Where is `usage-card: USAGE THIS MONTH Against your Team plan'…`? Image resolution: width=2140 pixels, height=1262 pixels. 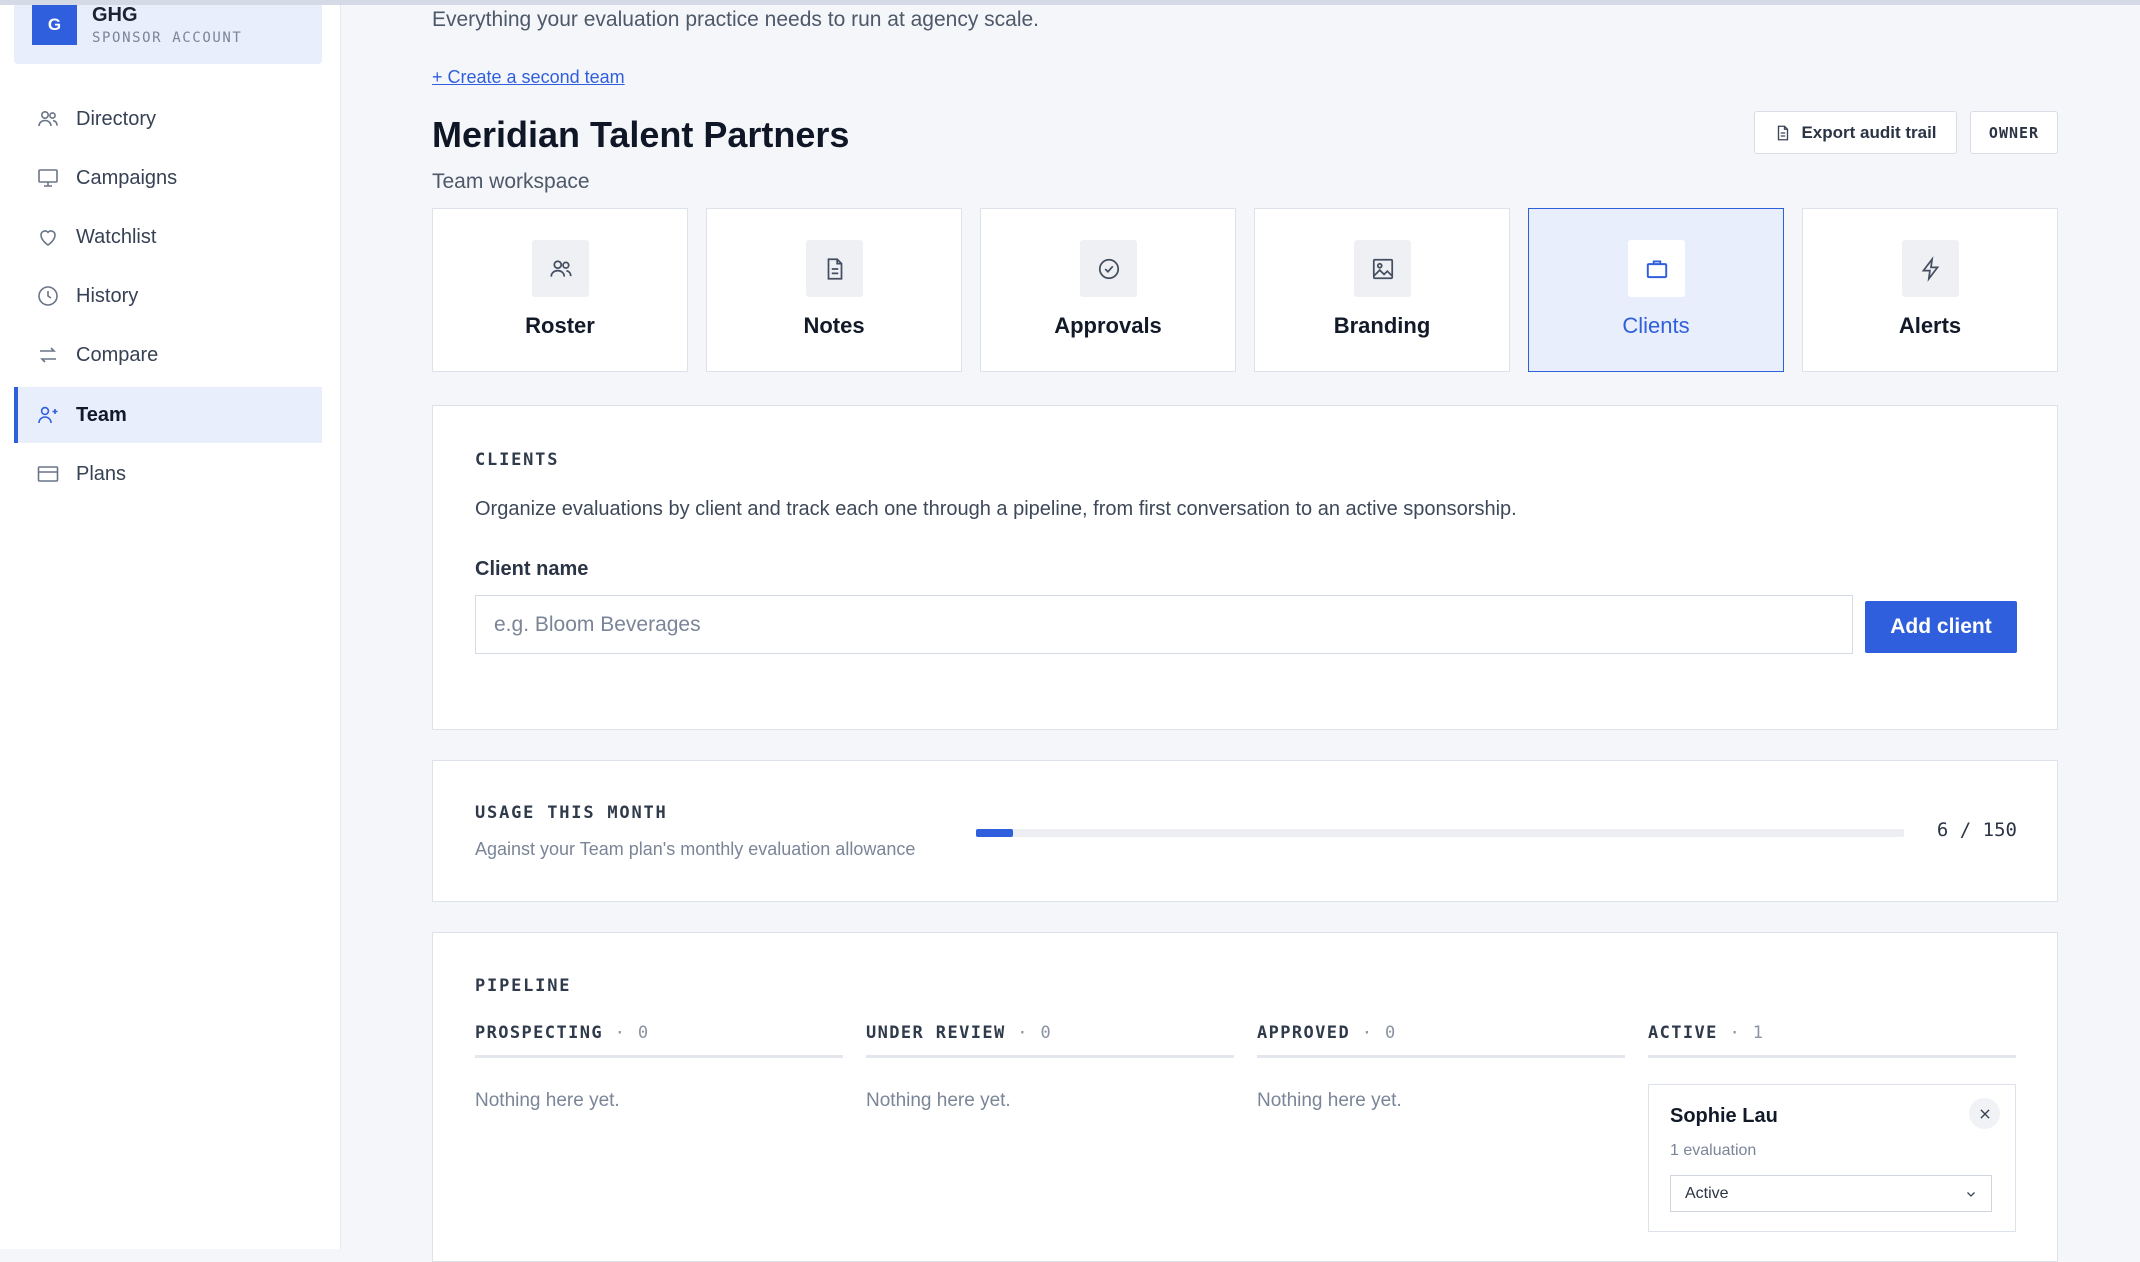 usage-card: USAGE THIS MONTH Against your Team plan'… is located at coordinates (1245, 831).